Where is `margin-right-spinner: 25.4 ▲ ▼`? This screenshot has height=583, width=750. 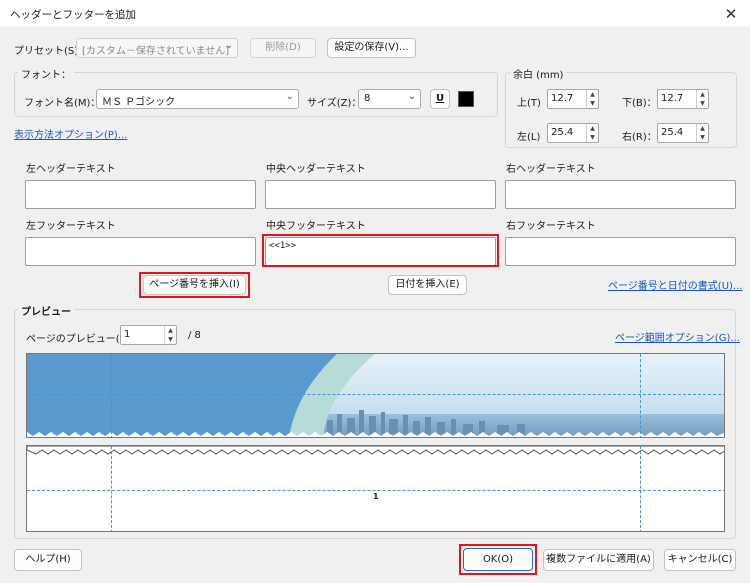
margin-right-spinner: 25.4 ▲ ▼ is located at coordinates (683, 133).